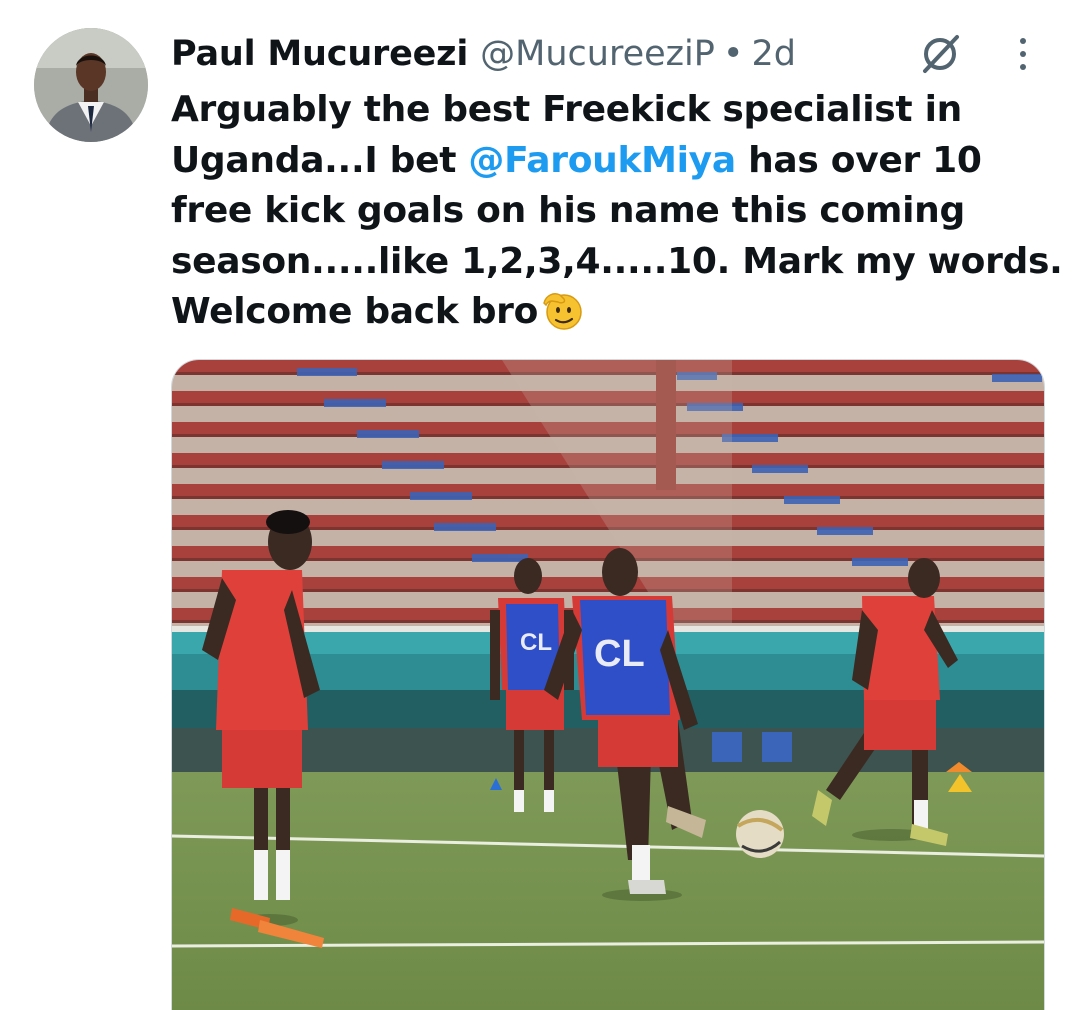 This screenshot has width=1080, height=1010. What do you see at coordinates (566, 109) in the screenshot?
I see `tweet-text-line: Arguably the best Freekick specialist in` at bounding box center [566, 109].